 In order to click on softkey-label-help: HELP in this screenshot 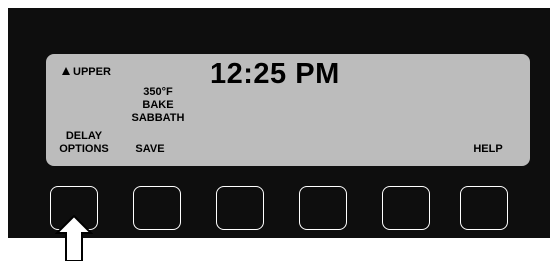, I will do `click(488, 149)`.